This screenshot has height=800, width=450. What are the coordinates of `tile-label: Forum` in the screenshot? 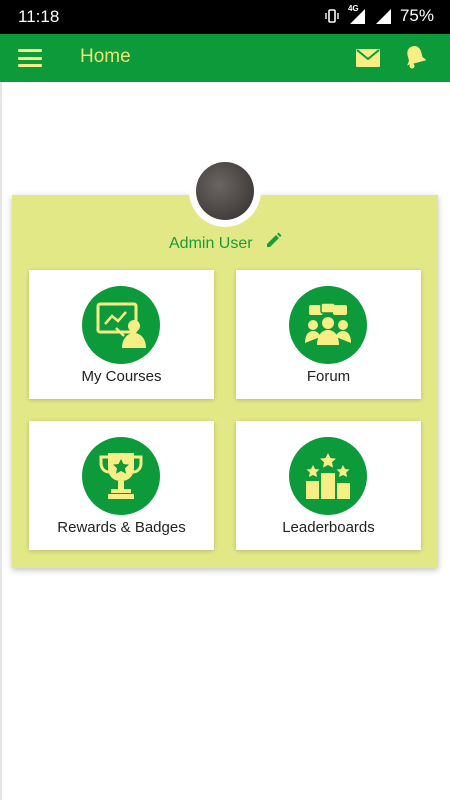 It's located at (328, 376).